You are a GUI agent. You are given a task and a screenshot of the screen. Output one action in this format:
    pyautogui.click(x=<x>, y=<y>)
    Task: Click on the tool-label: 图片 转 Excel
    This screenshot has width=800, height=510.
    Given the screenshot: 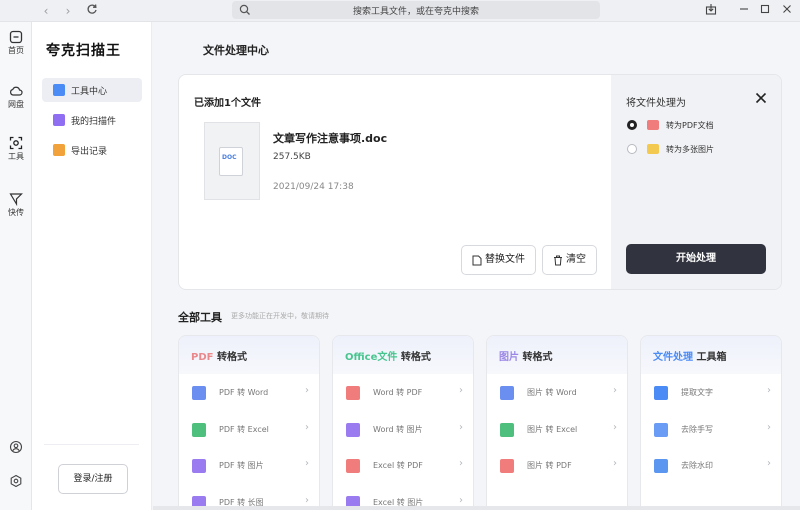 What is the action you would take?
    pyautogui.click(x=552, y=429)
    